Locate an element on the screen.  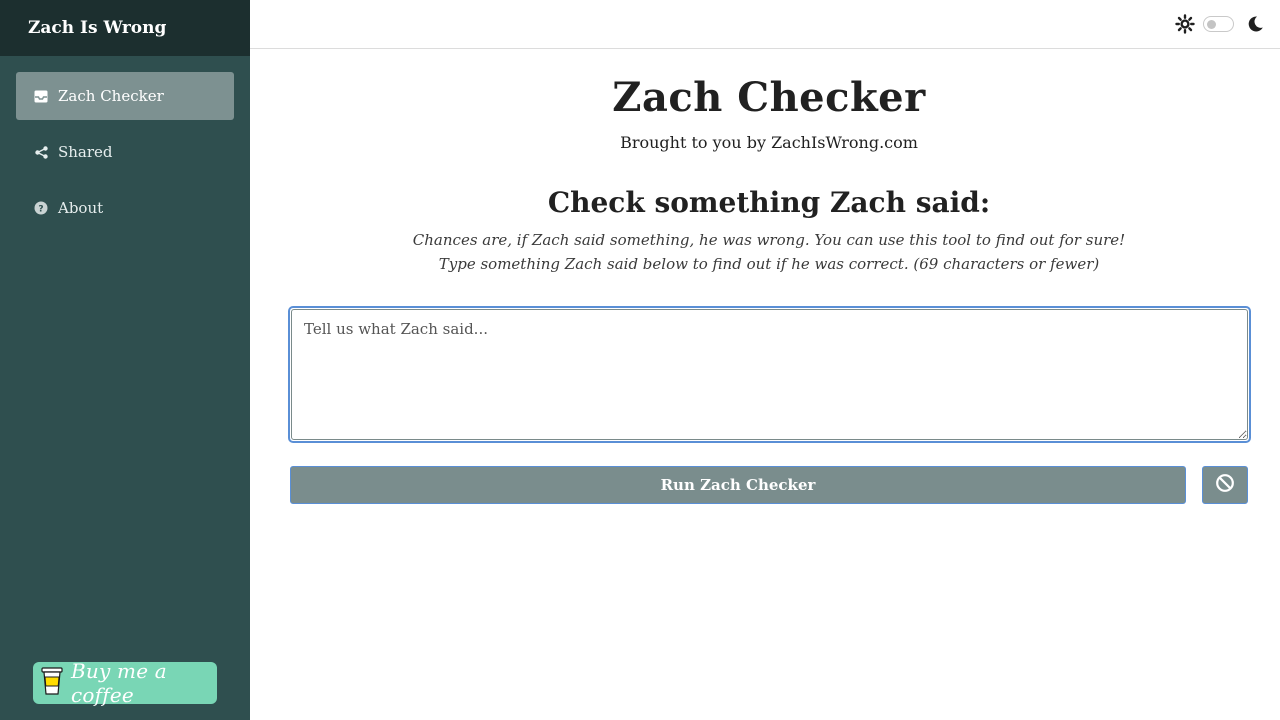
inbox-icon is located at coordinates (41, 96).